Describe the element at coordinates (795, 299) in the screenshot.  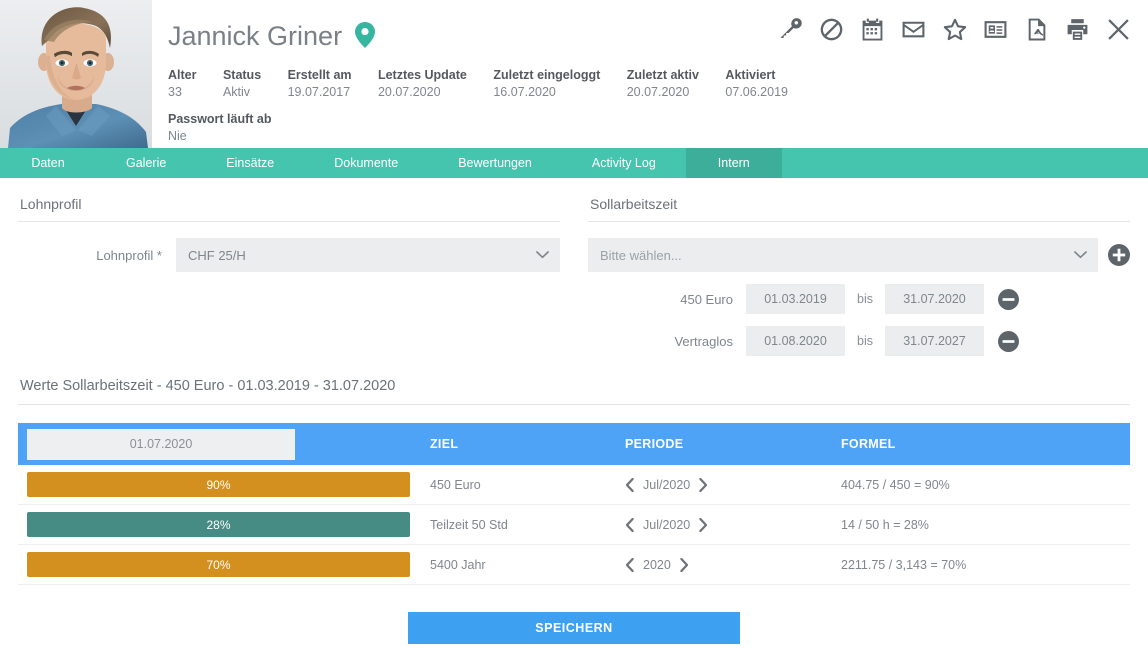
I see `date-from-input: 01.03.2019` at that location.